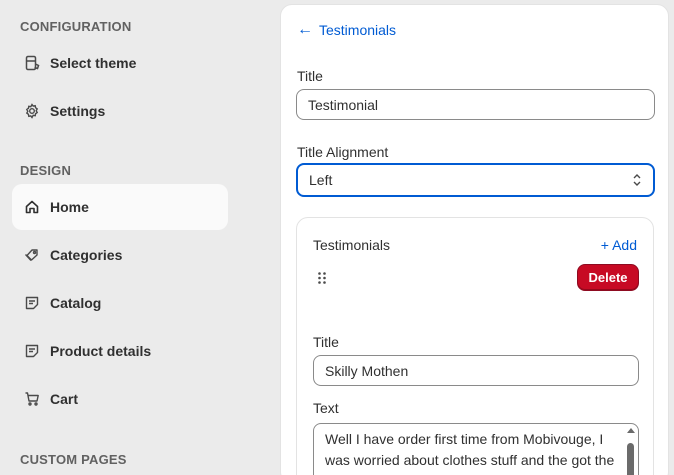 Image resolution: width=674 pixels, height=475 pixels. I want to click on textarea-scrollbar, so click(631, 450).